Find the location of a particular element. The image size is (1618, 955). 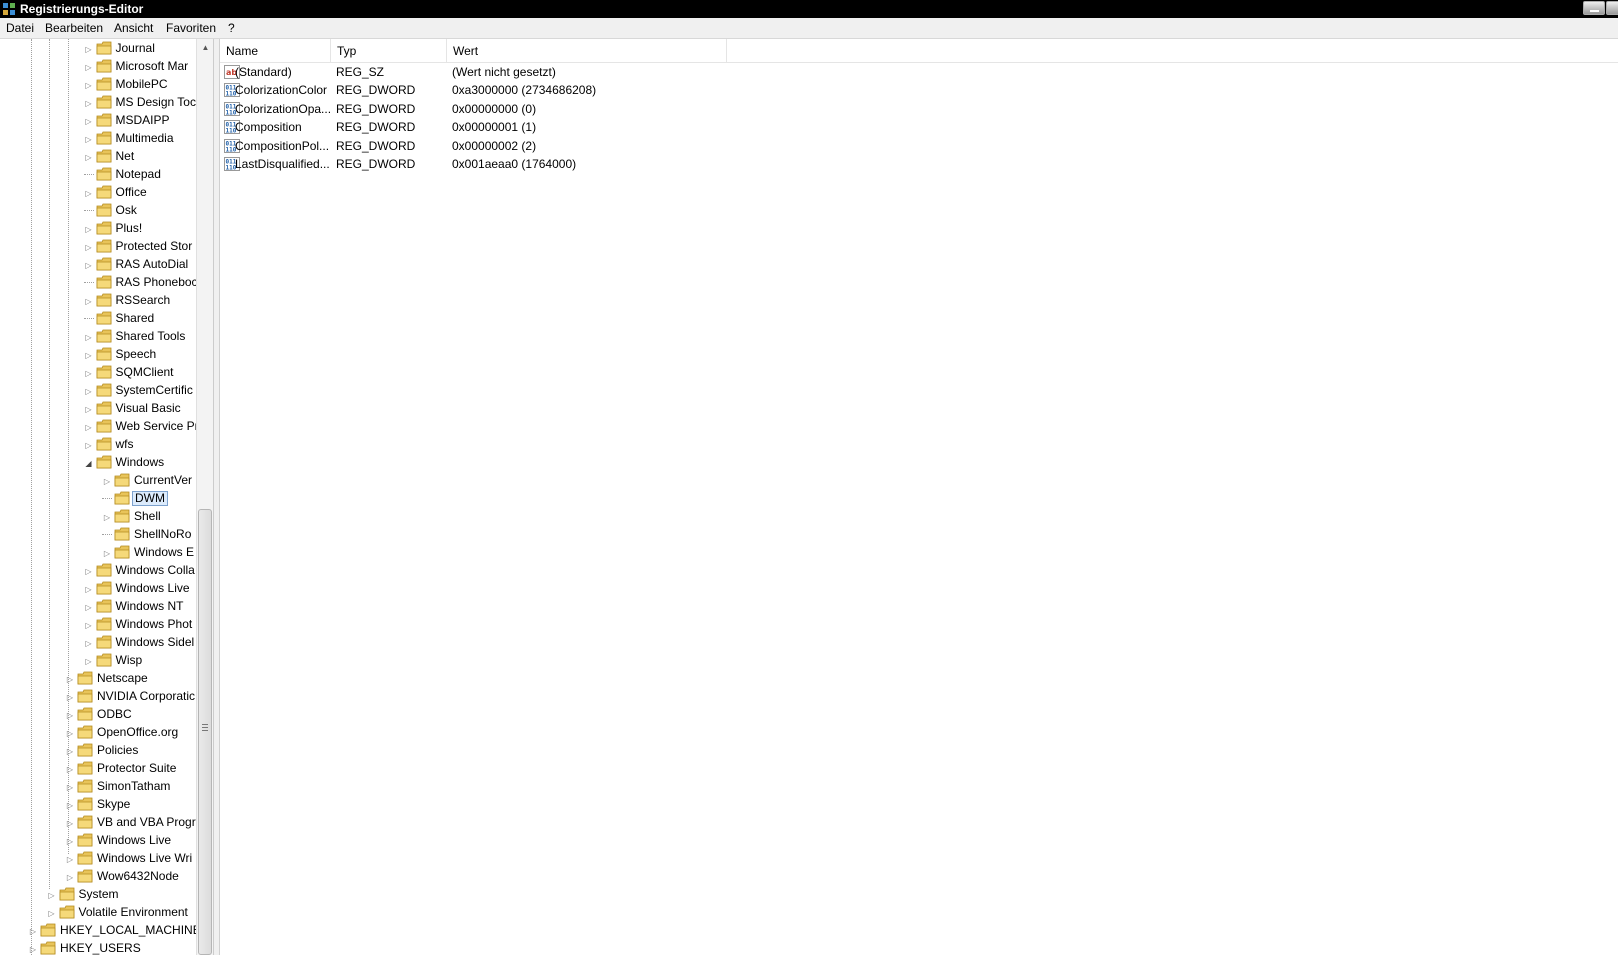

menu-favoriten: Favoriten is located at coordinates (191, 28).